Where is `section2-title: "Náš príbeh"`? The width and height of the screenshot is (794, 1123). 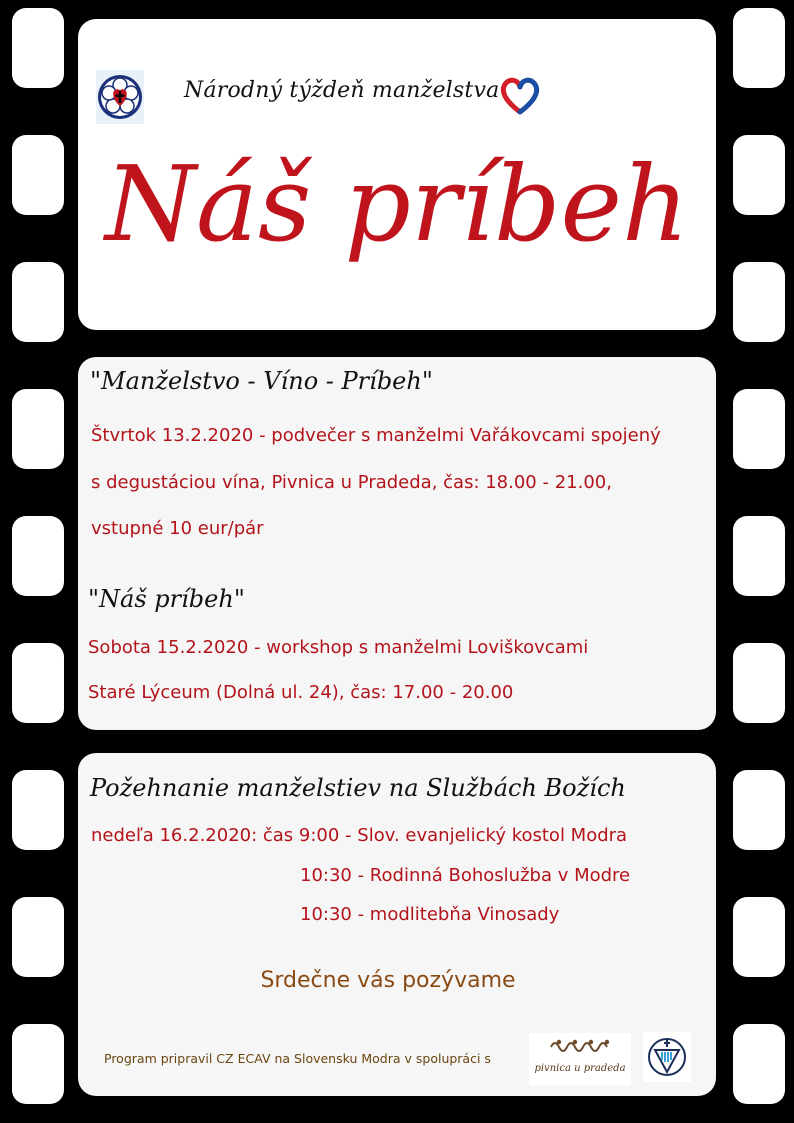 section2-title: "Náš príbeh" is located at coordinates (166, 599).